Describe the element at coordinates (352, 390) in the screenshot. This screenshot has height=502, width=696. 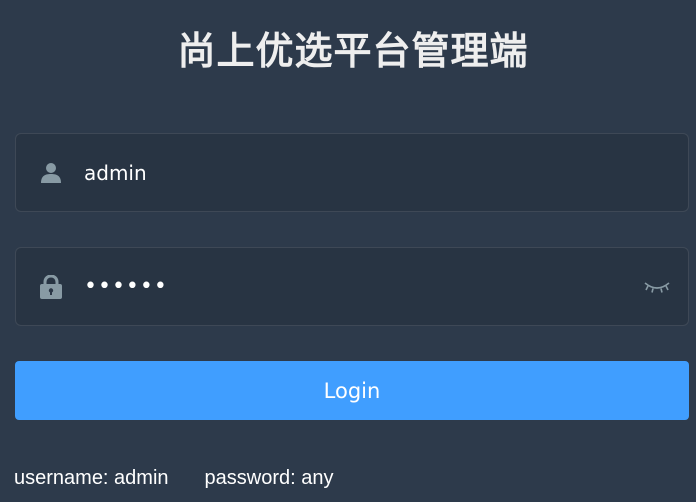
I see `login-button: Login` at that location.